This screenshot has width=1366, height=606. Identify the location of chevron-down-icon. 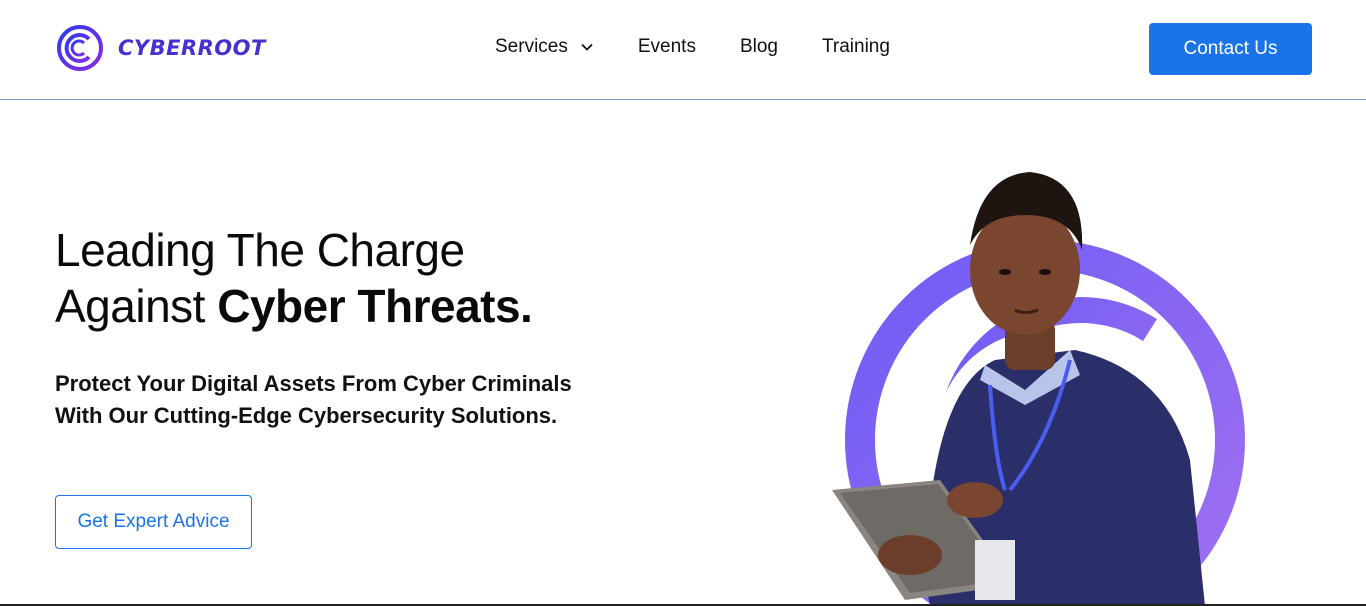
(587, 47).